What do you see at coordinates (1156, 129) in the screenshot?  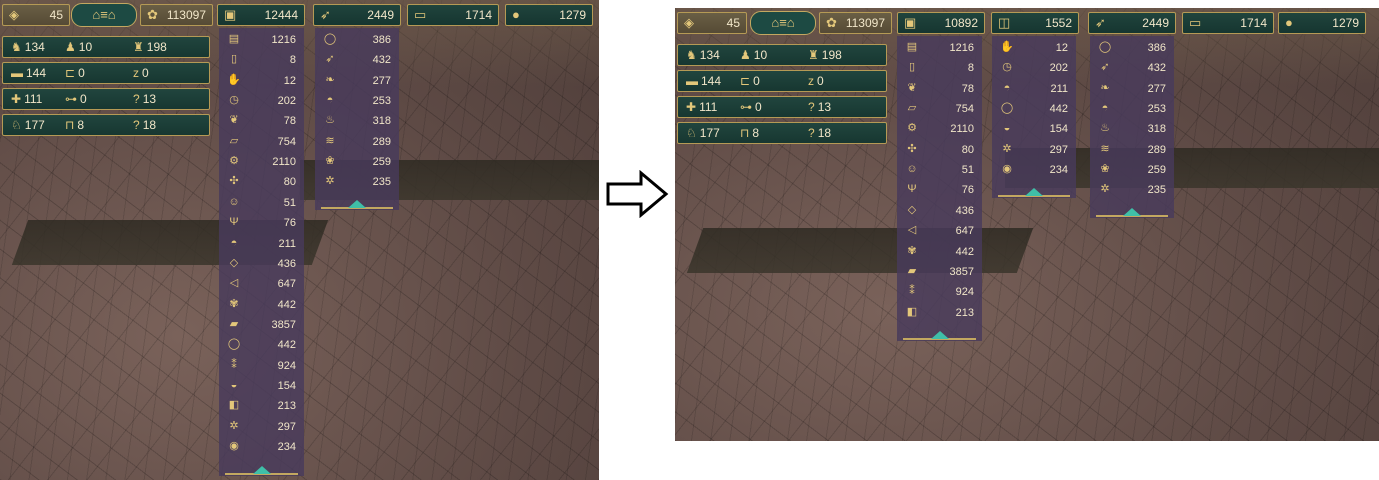 I see `resource-value: 318` at bounding box center [1156, 129].